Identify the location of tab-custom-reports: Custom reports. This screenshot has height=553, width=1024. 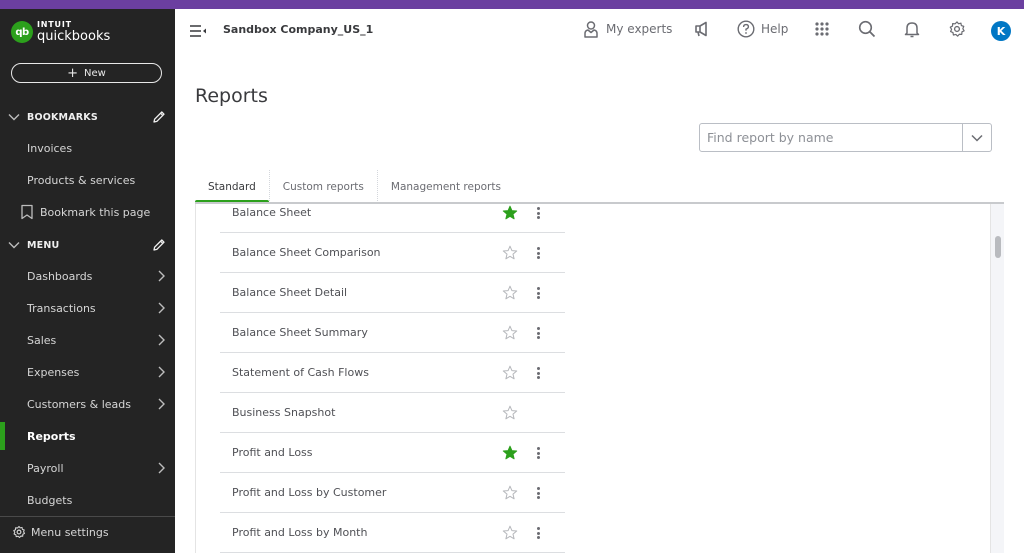
(322, 186).